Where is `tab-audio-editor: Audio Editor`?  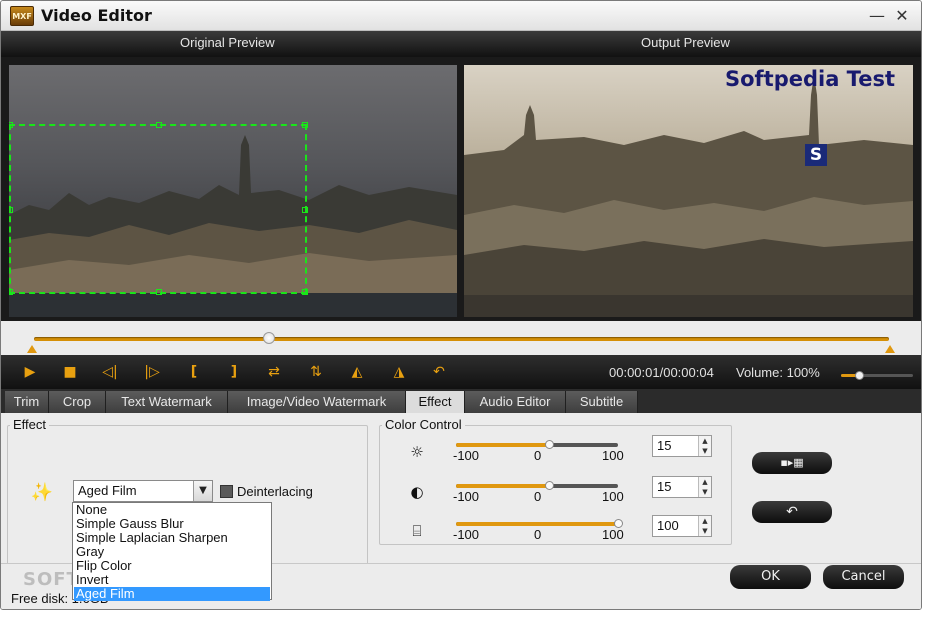
tab-audio-editor: Audio Editor is located at coordinates (515, 402).